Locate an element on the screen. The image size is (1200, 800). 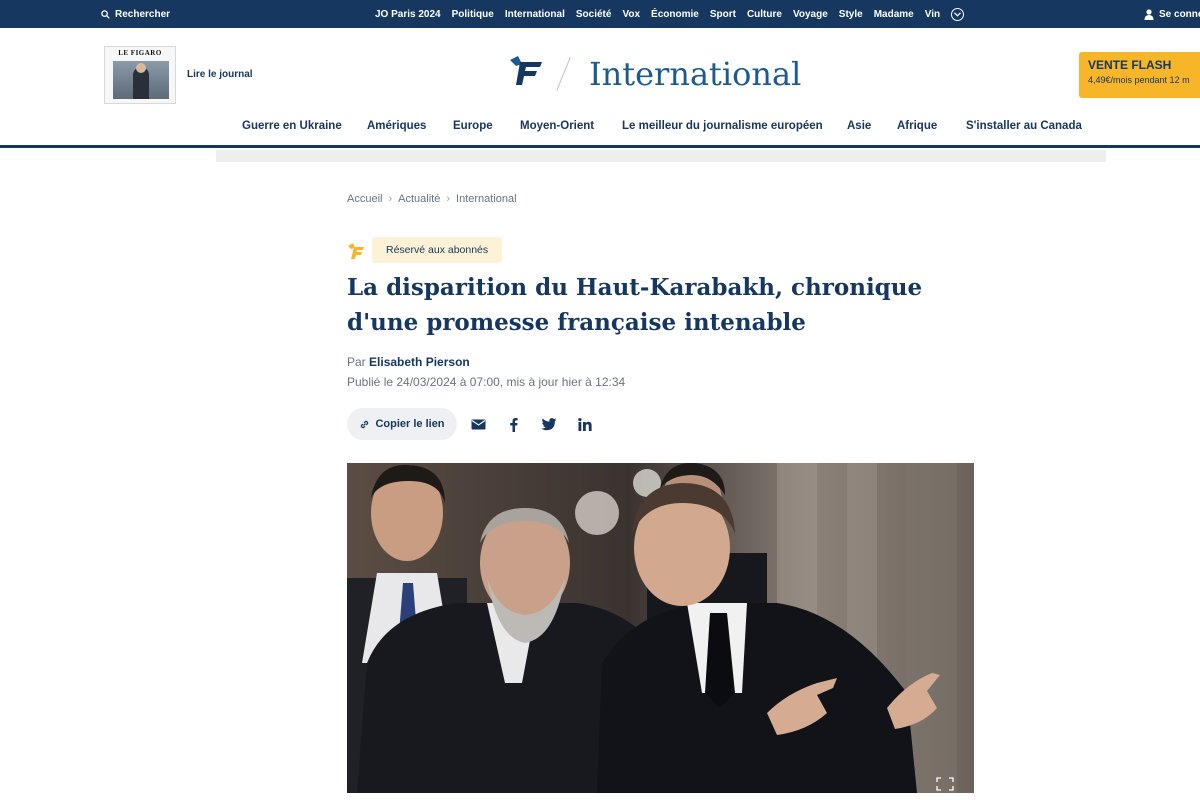
section-nav-item: Asie is located at coordinates (859, 126).